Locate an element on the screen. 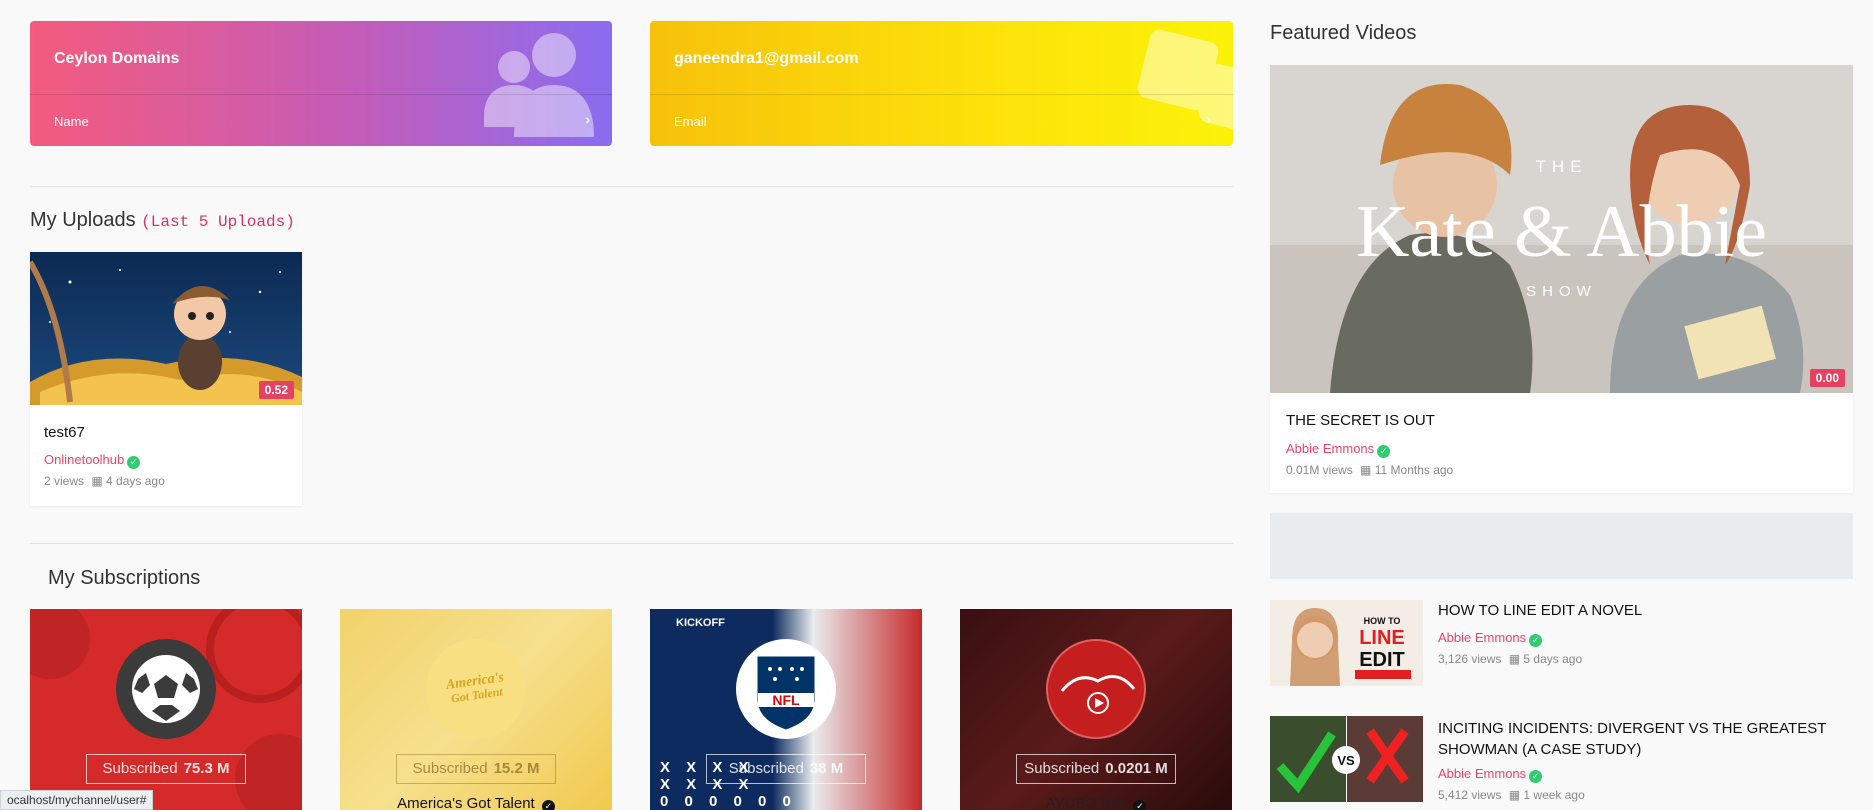 This screenshot has height=810, width=1873. subscribed-button: Subscribed 38 M is located at coordinates (786, 769).